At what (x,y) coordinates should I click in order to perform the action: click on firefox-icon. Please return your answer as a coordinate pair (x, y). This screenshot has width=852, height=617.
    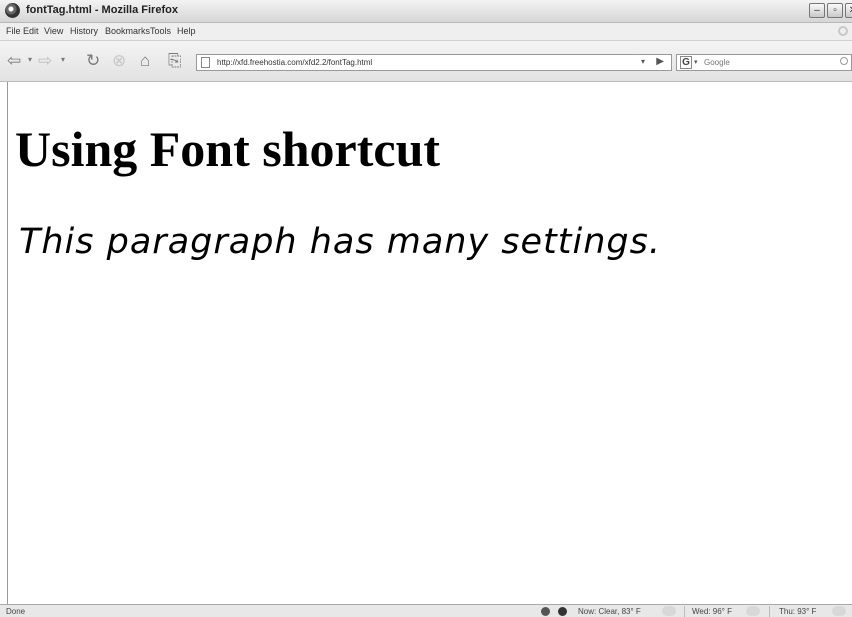
    Looking at the image, I should click on (12, 10).